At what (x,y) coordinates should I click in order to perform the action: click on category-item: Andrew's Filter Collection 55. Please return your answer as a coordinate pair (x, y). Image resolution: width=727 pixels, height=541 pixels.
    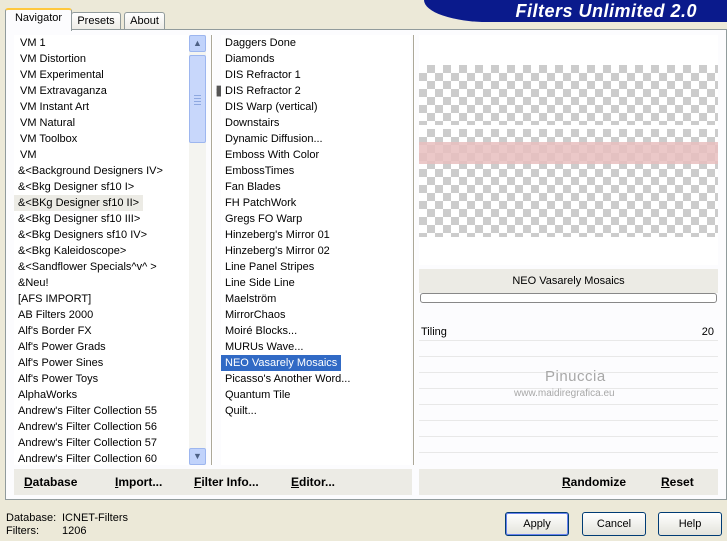
    Looking at the image, I should click on (101, 411).